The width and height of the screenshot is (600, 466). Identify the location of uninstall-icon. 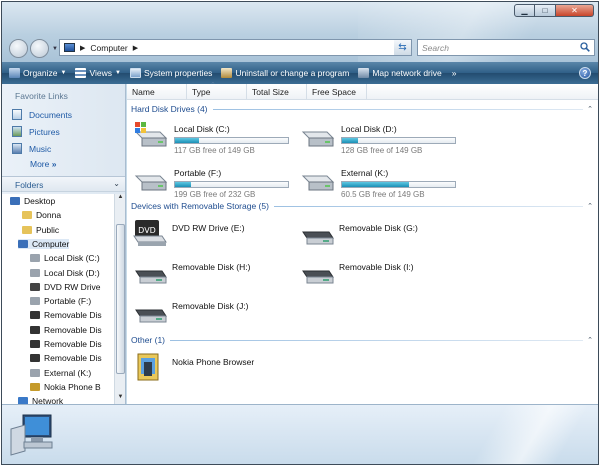
(227, 73).